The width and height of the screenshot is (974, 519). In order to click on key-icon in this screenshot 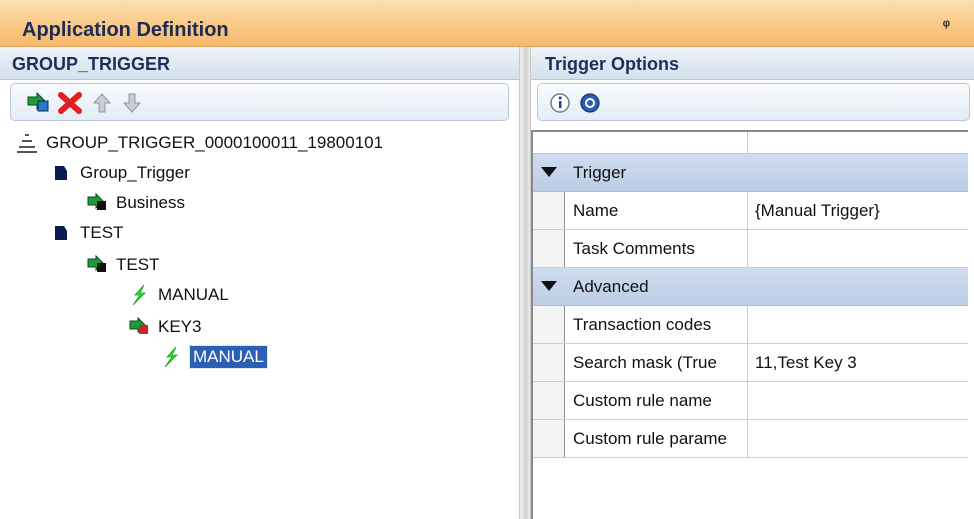, I will do `click(138, 325)`.